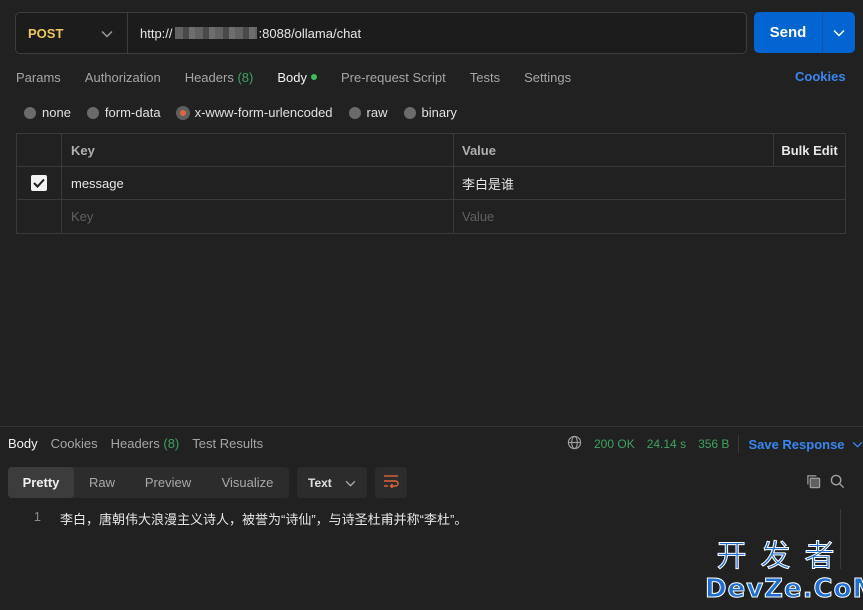 The height and width of the screenshot is (610, 863). I want to click on view-preview: Preview, so click(168, 482).